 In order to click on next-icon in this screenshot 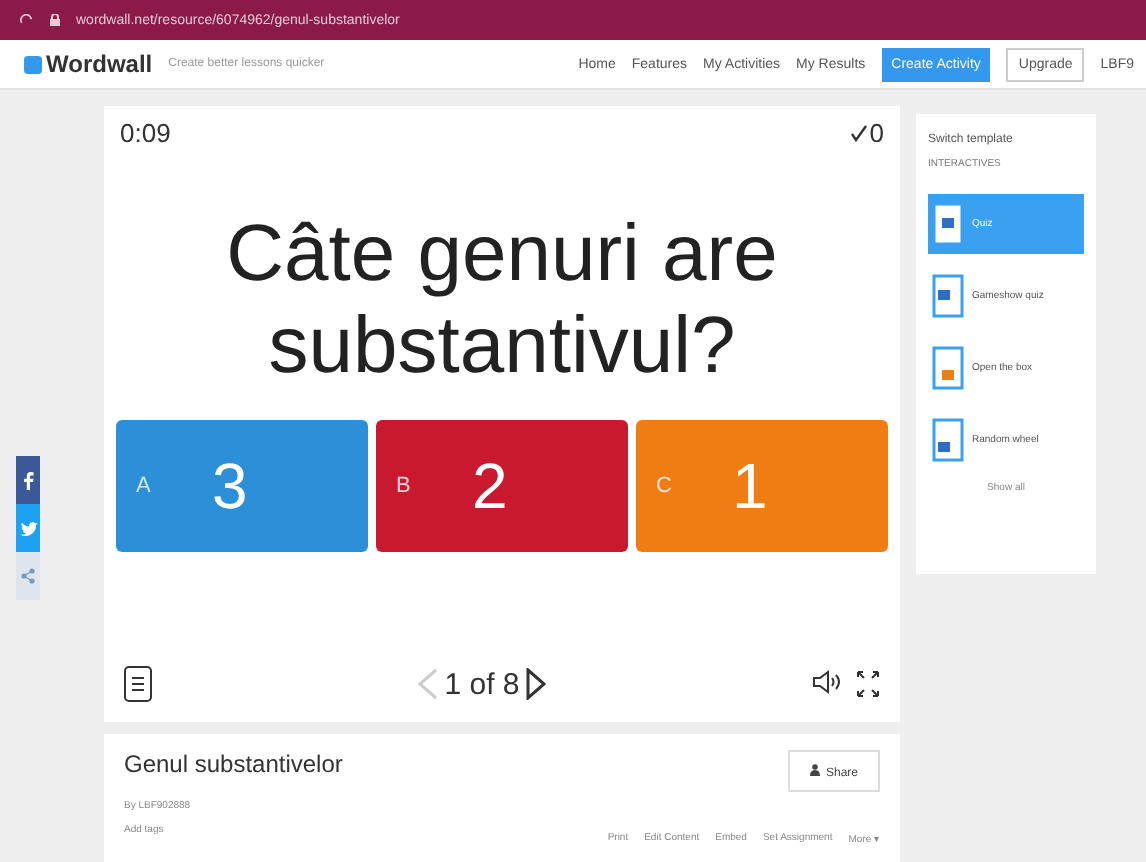, I will do `click(535, 684)`.